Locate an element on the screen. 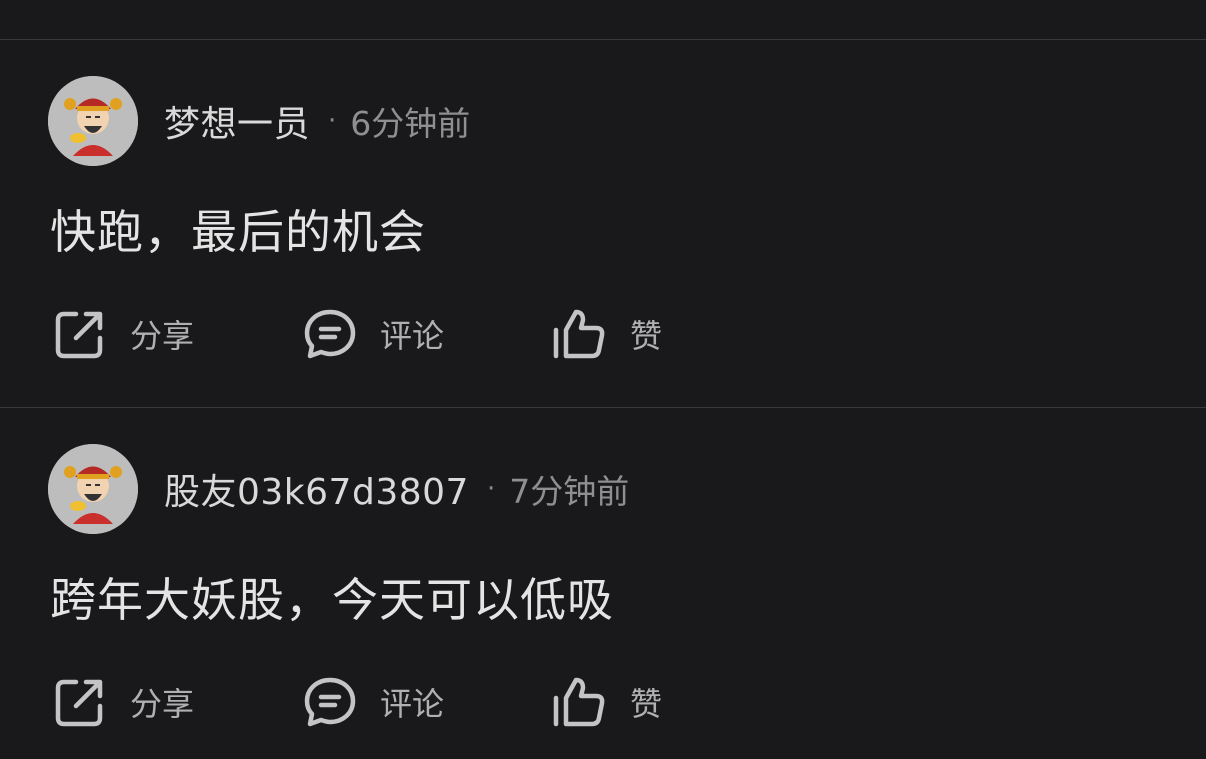 The height and width of the screenshot is (759, 1206). post-header: 梦想一员 · 6分钟前 is located at coordinates (259, 121).